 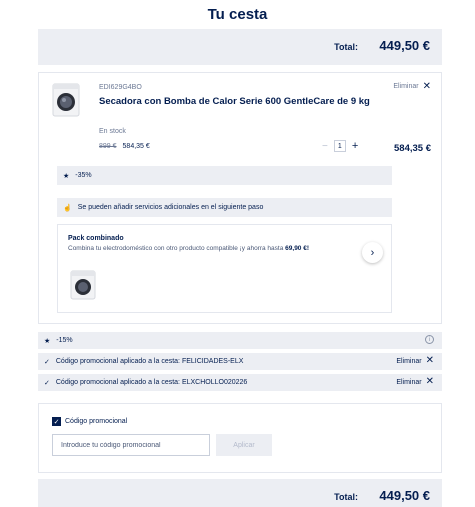 What do you see at coordinates (325, 146) in the screenshot?
I see `decrease-quantity-button: −` at bounding box center [325, 146].